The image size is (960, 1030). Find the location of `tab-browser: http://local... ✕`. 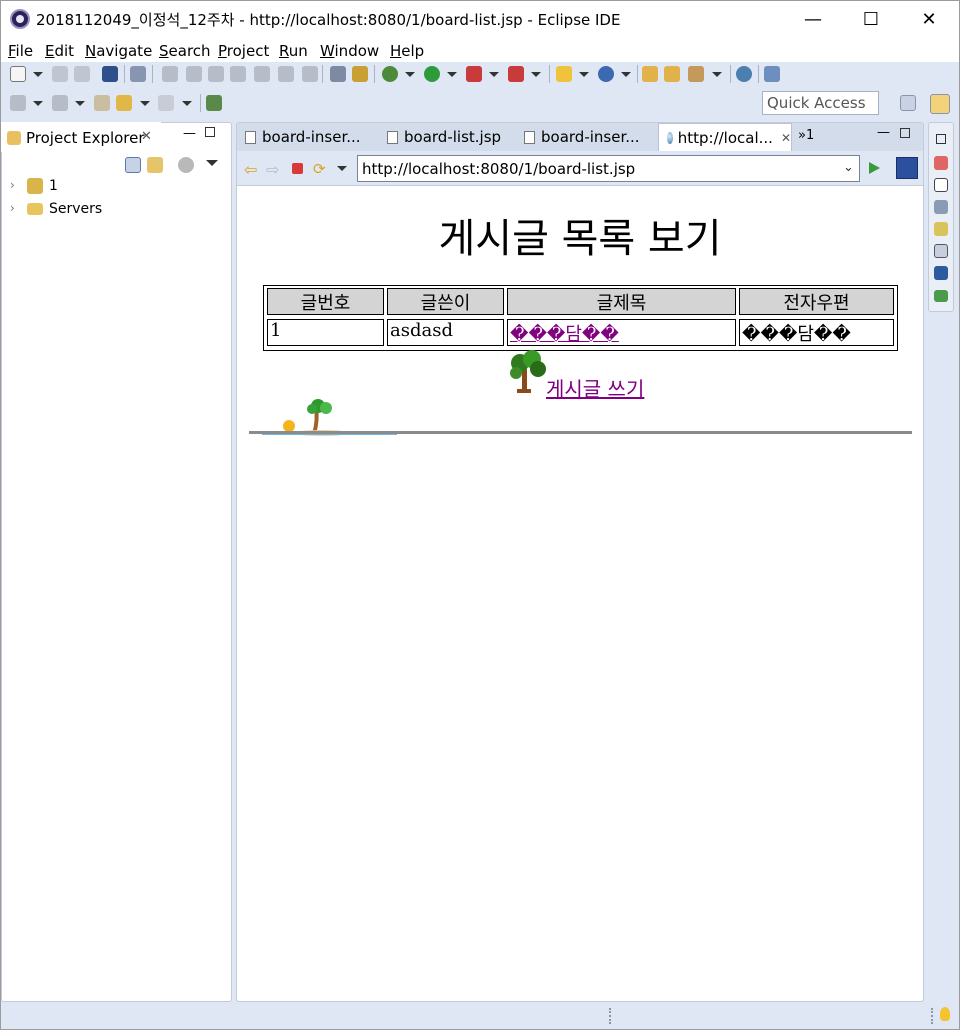

tab-browser: http://local... ✕ is located at coordinates (725, 137).